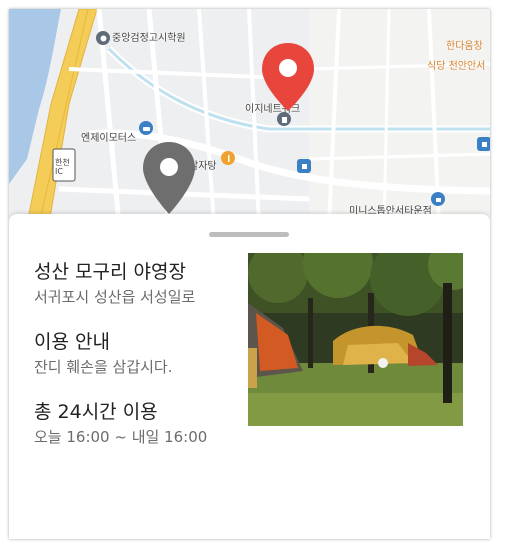  Describe the element at coordinates (121, 437) in the screenshot. I see `hours-range: 오늘 16:00 ~ 내일 16:00` at that location.